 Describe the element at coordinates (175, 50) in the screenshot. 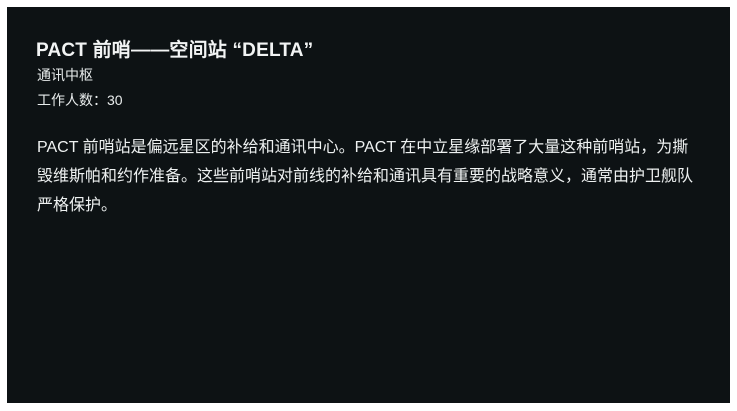

I see `station-title: PACT 前哨——空间站 “DELTA”` at that location.